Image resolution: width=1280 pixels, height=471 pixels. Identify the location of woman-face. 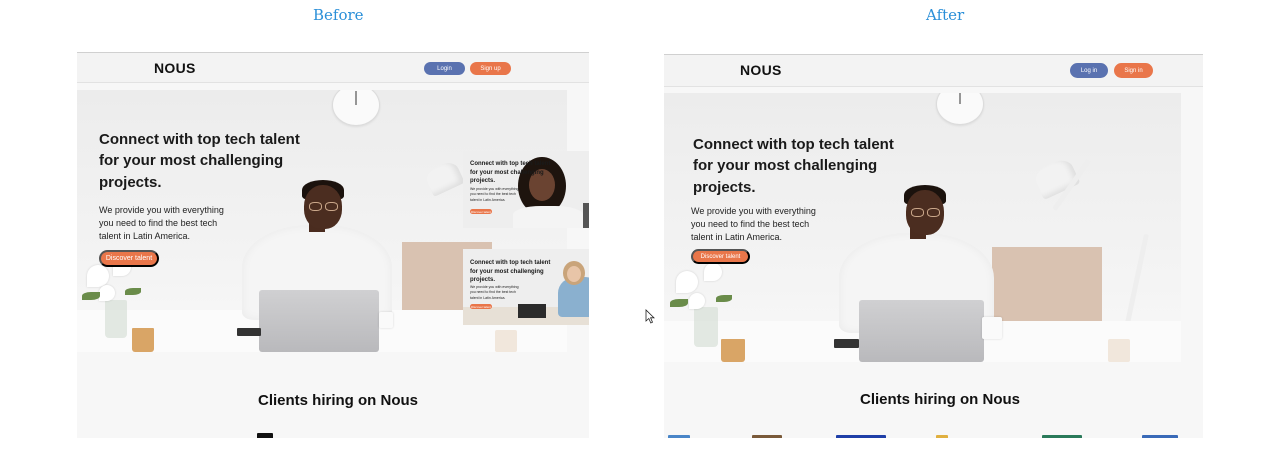
(574, 274).